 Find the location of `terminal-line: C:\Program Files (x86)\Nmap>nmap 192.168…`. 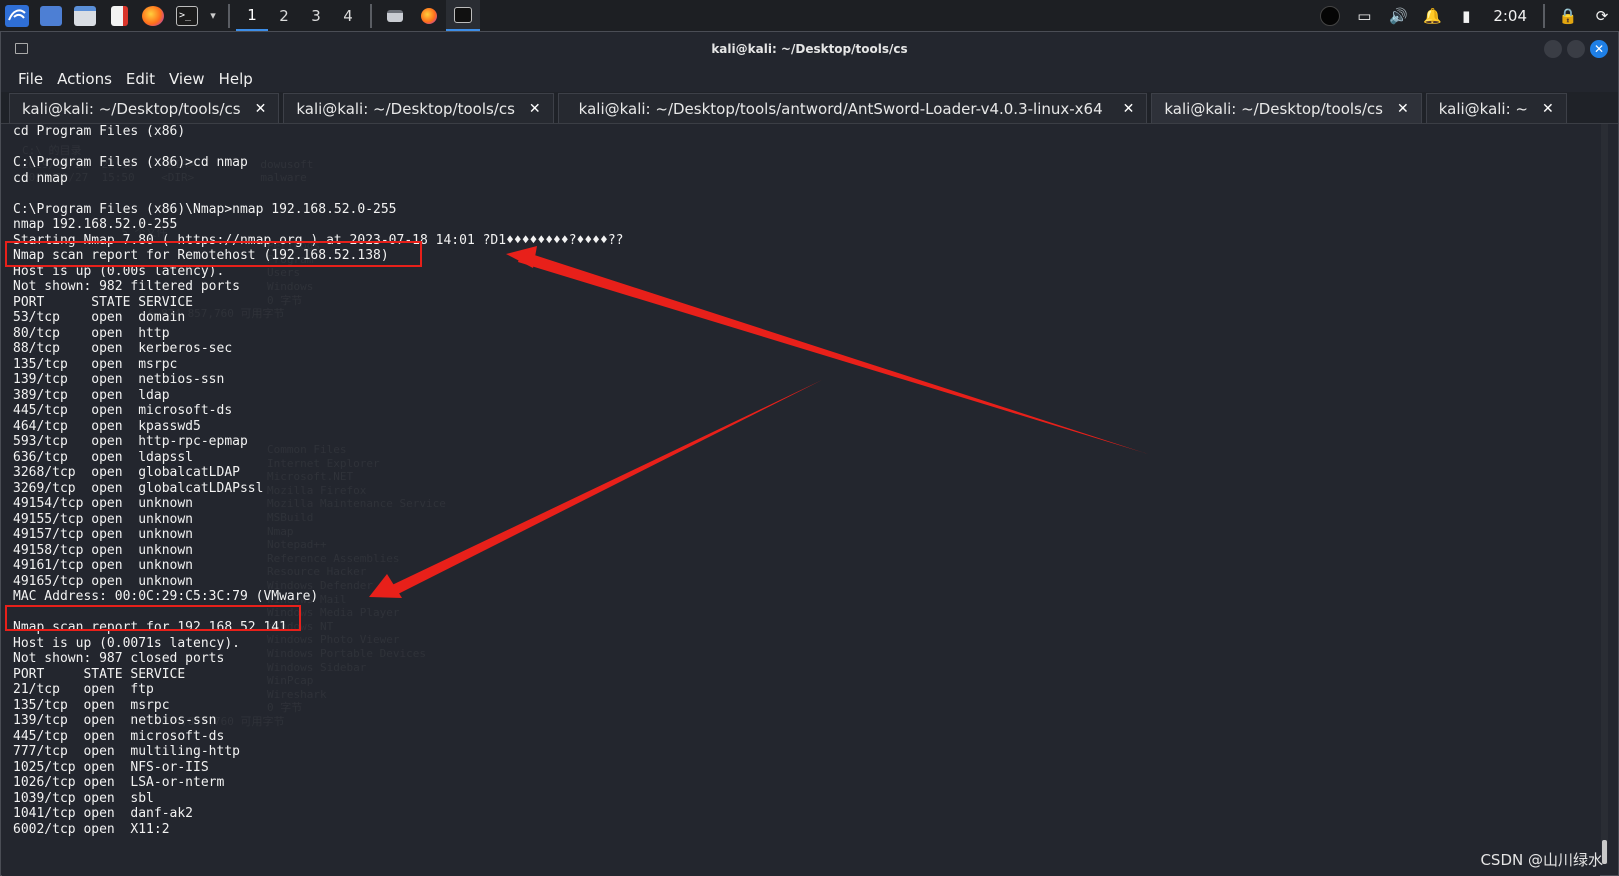

terminal-line: C:\Program Files (x86)\Nmap>nmap 192.168… is located at coordinates (205, 209).